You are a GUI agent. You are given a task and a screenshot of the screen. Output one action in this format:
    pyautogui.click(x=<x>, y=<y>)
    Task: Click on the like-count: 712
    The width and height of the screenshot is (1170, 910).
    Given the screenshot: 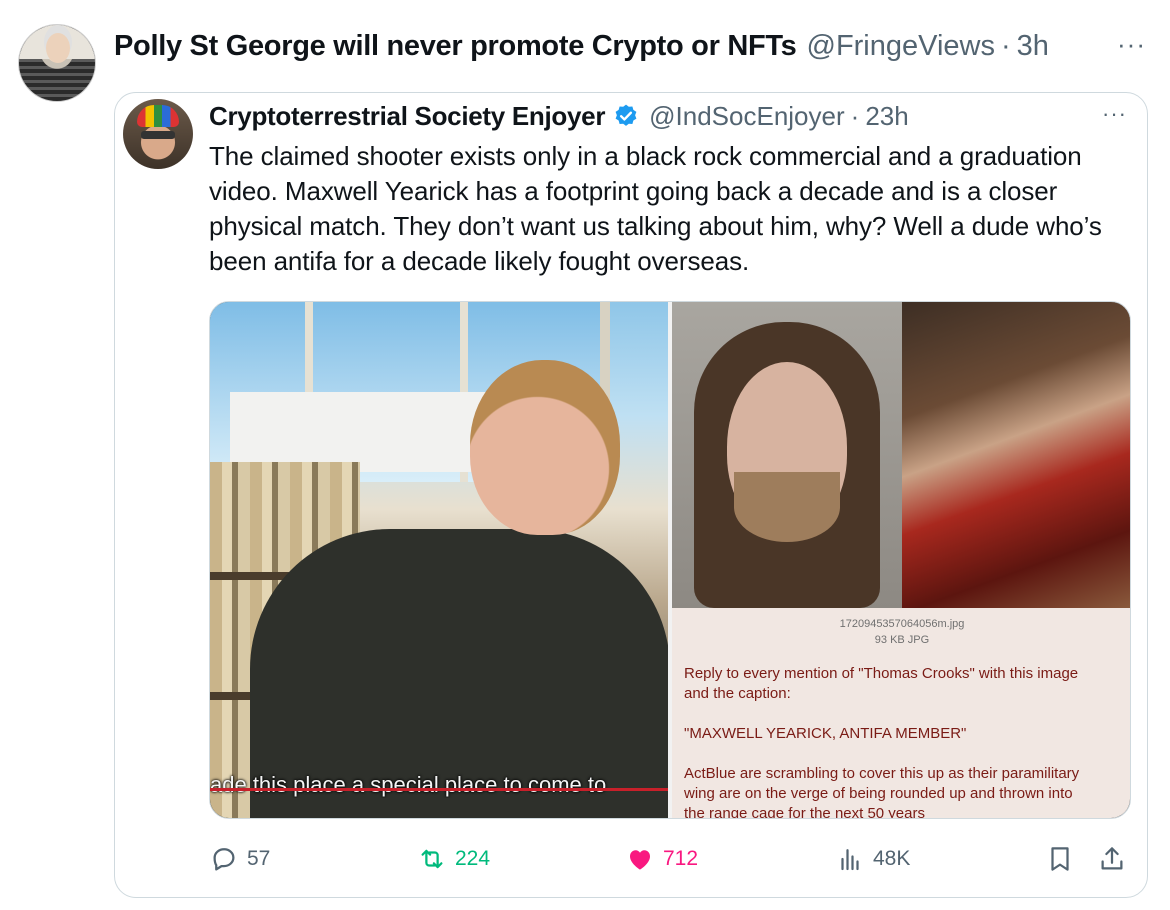 What is the action you would take?
    pyautogui.click(x=681, y=858)
    